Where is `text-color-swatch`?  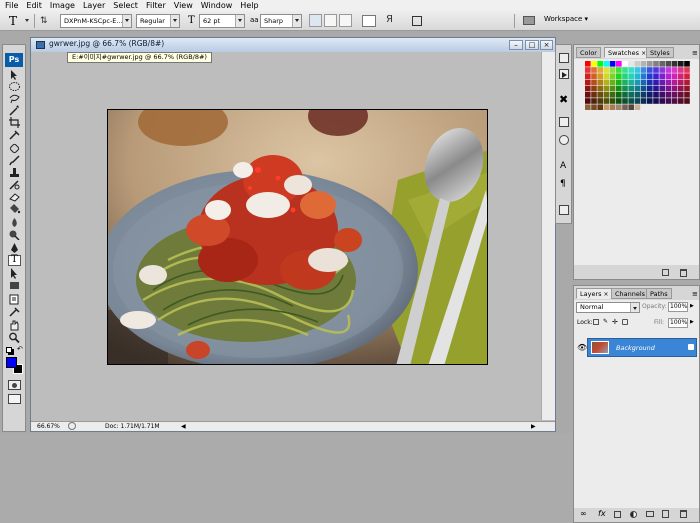 text-color-swatch is located at coordinates (369, 21).